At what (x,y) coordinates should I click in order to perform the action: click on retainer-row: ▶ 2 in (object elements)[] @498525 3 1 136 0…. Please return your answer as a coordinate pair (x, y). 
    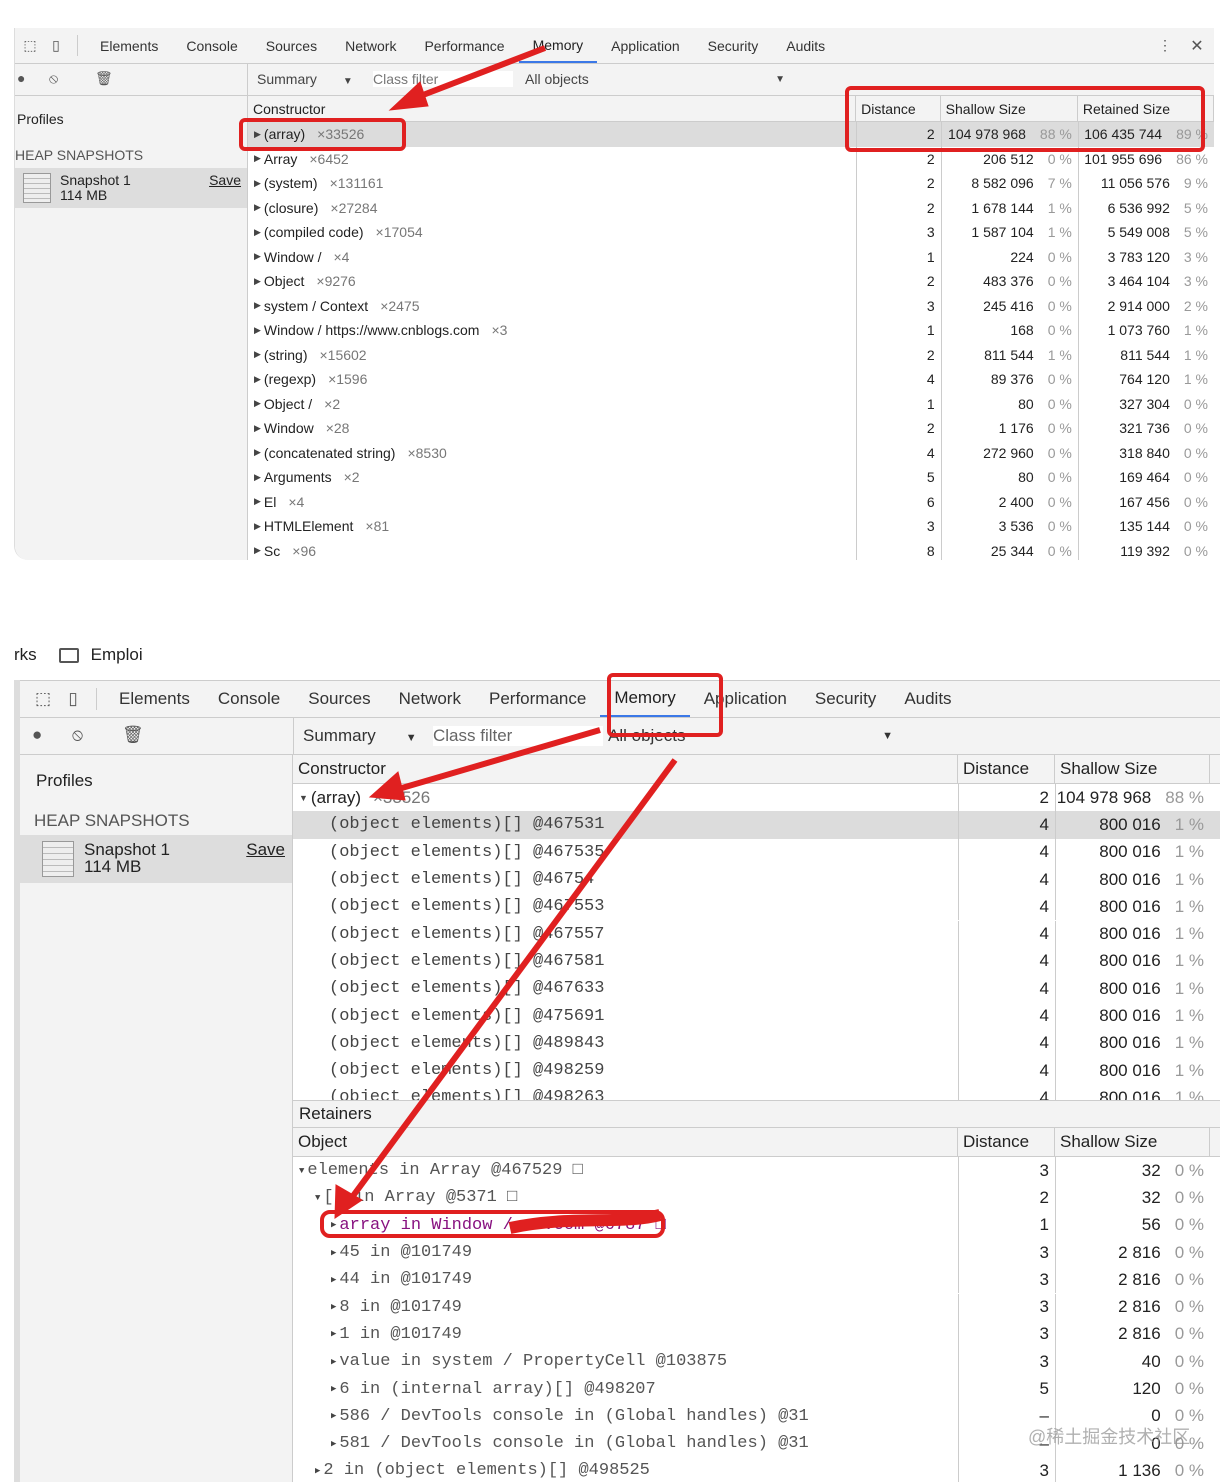
    Looking at the image, I should click on (756, 1469).